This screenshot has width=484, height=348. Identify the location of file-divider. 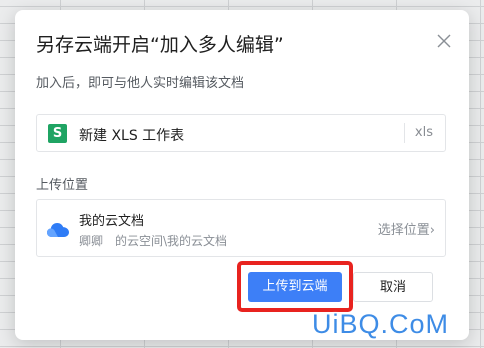
(404, 133).